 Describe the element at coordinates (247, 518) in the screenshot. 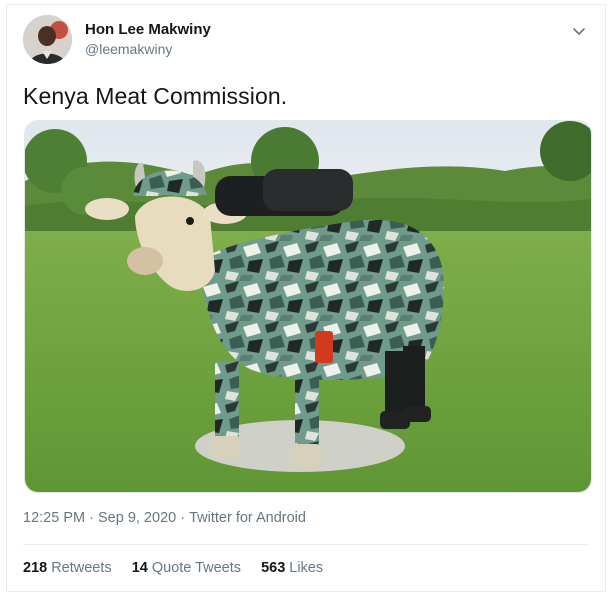

I see `tweet-source: Twitter for Android` at that location.